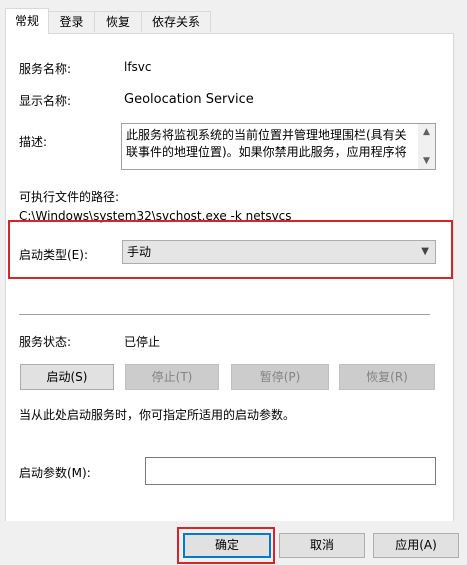  What do you see at coordinates (71, 21) in the screenshot?
I see `tab-logon: 登录` at bounding box center [71, 21].